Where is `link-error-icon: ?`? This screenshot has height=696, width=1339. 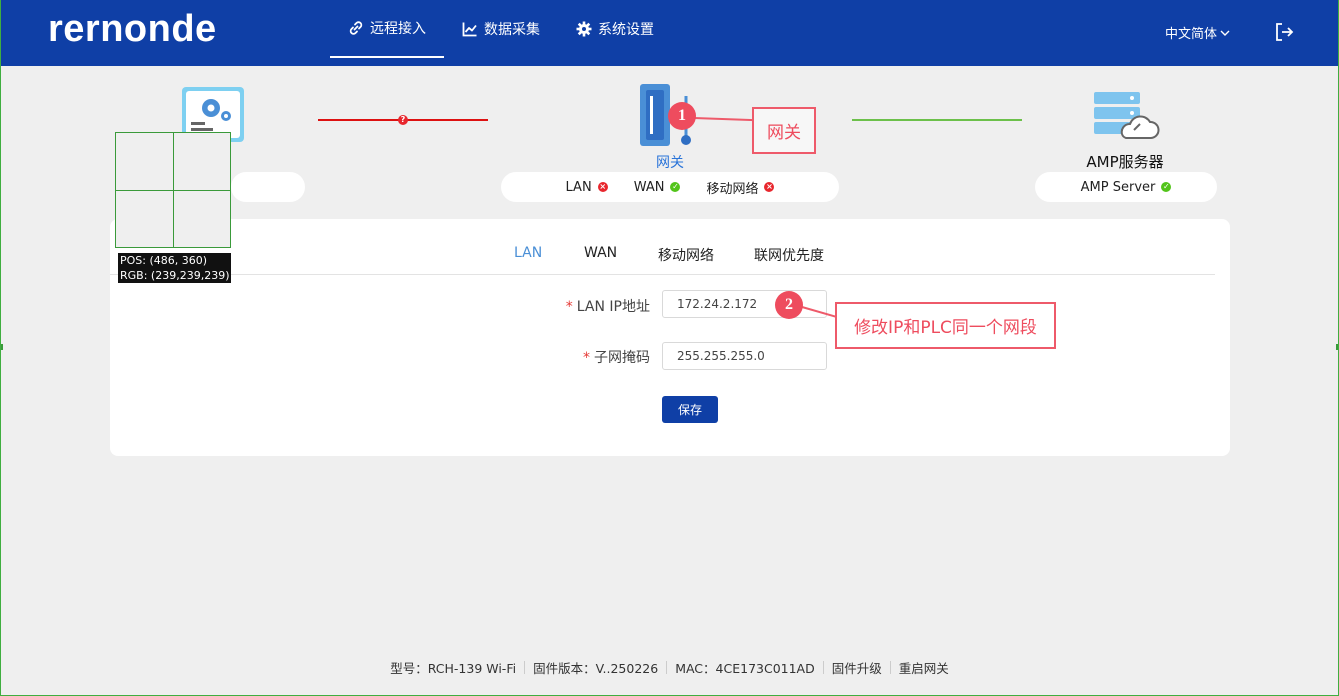 link-error-icon: ? is located at coordinates (403, 120).